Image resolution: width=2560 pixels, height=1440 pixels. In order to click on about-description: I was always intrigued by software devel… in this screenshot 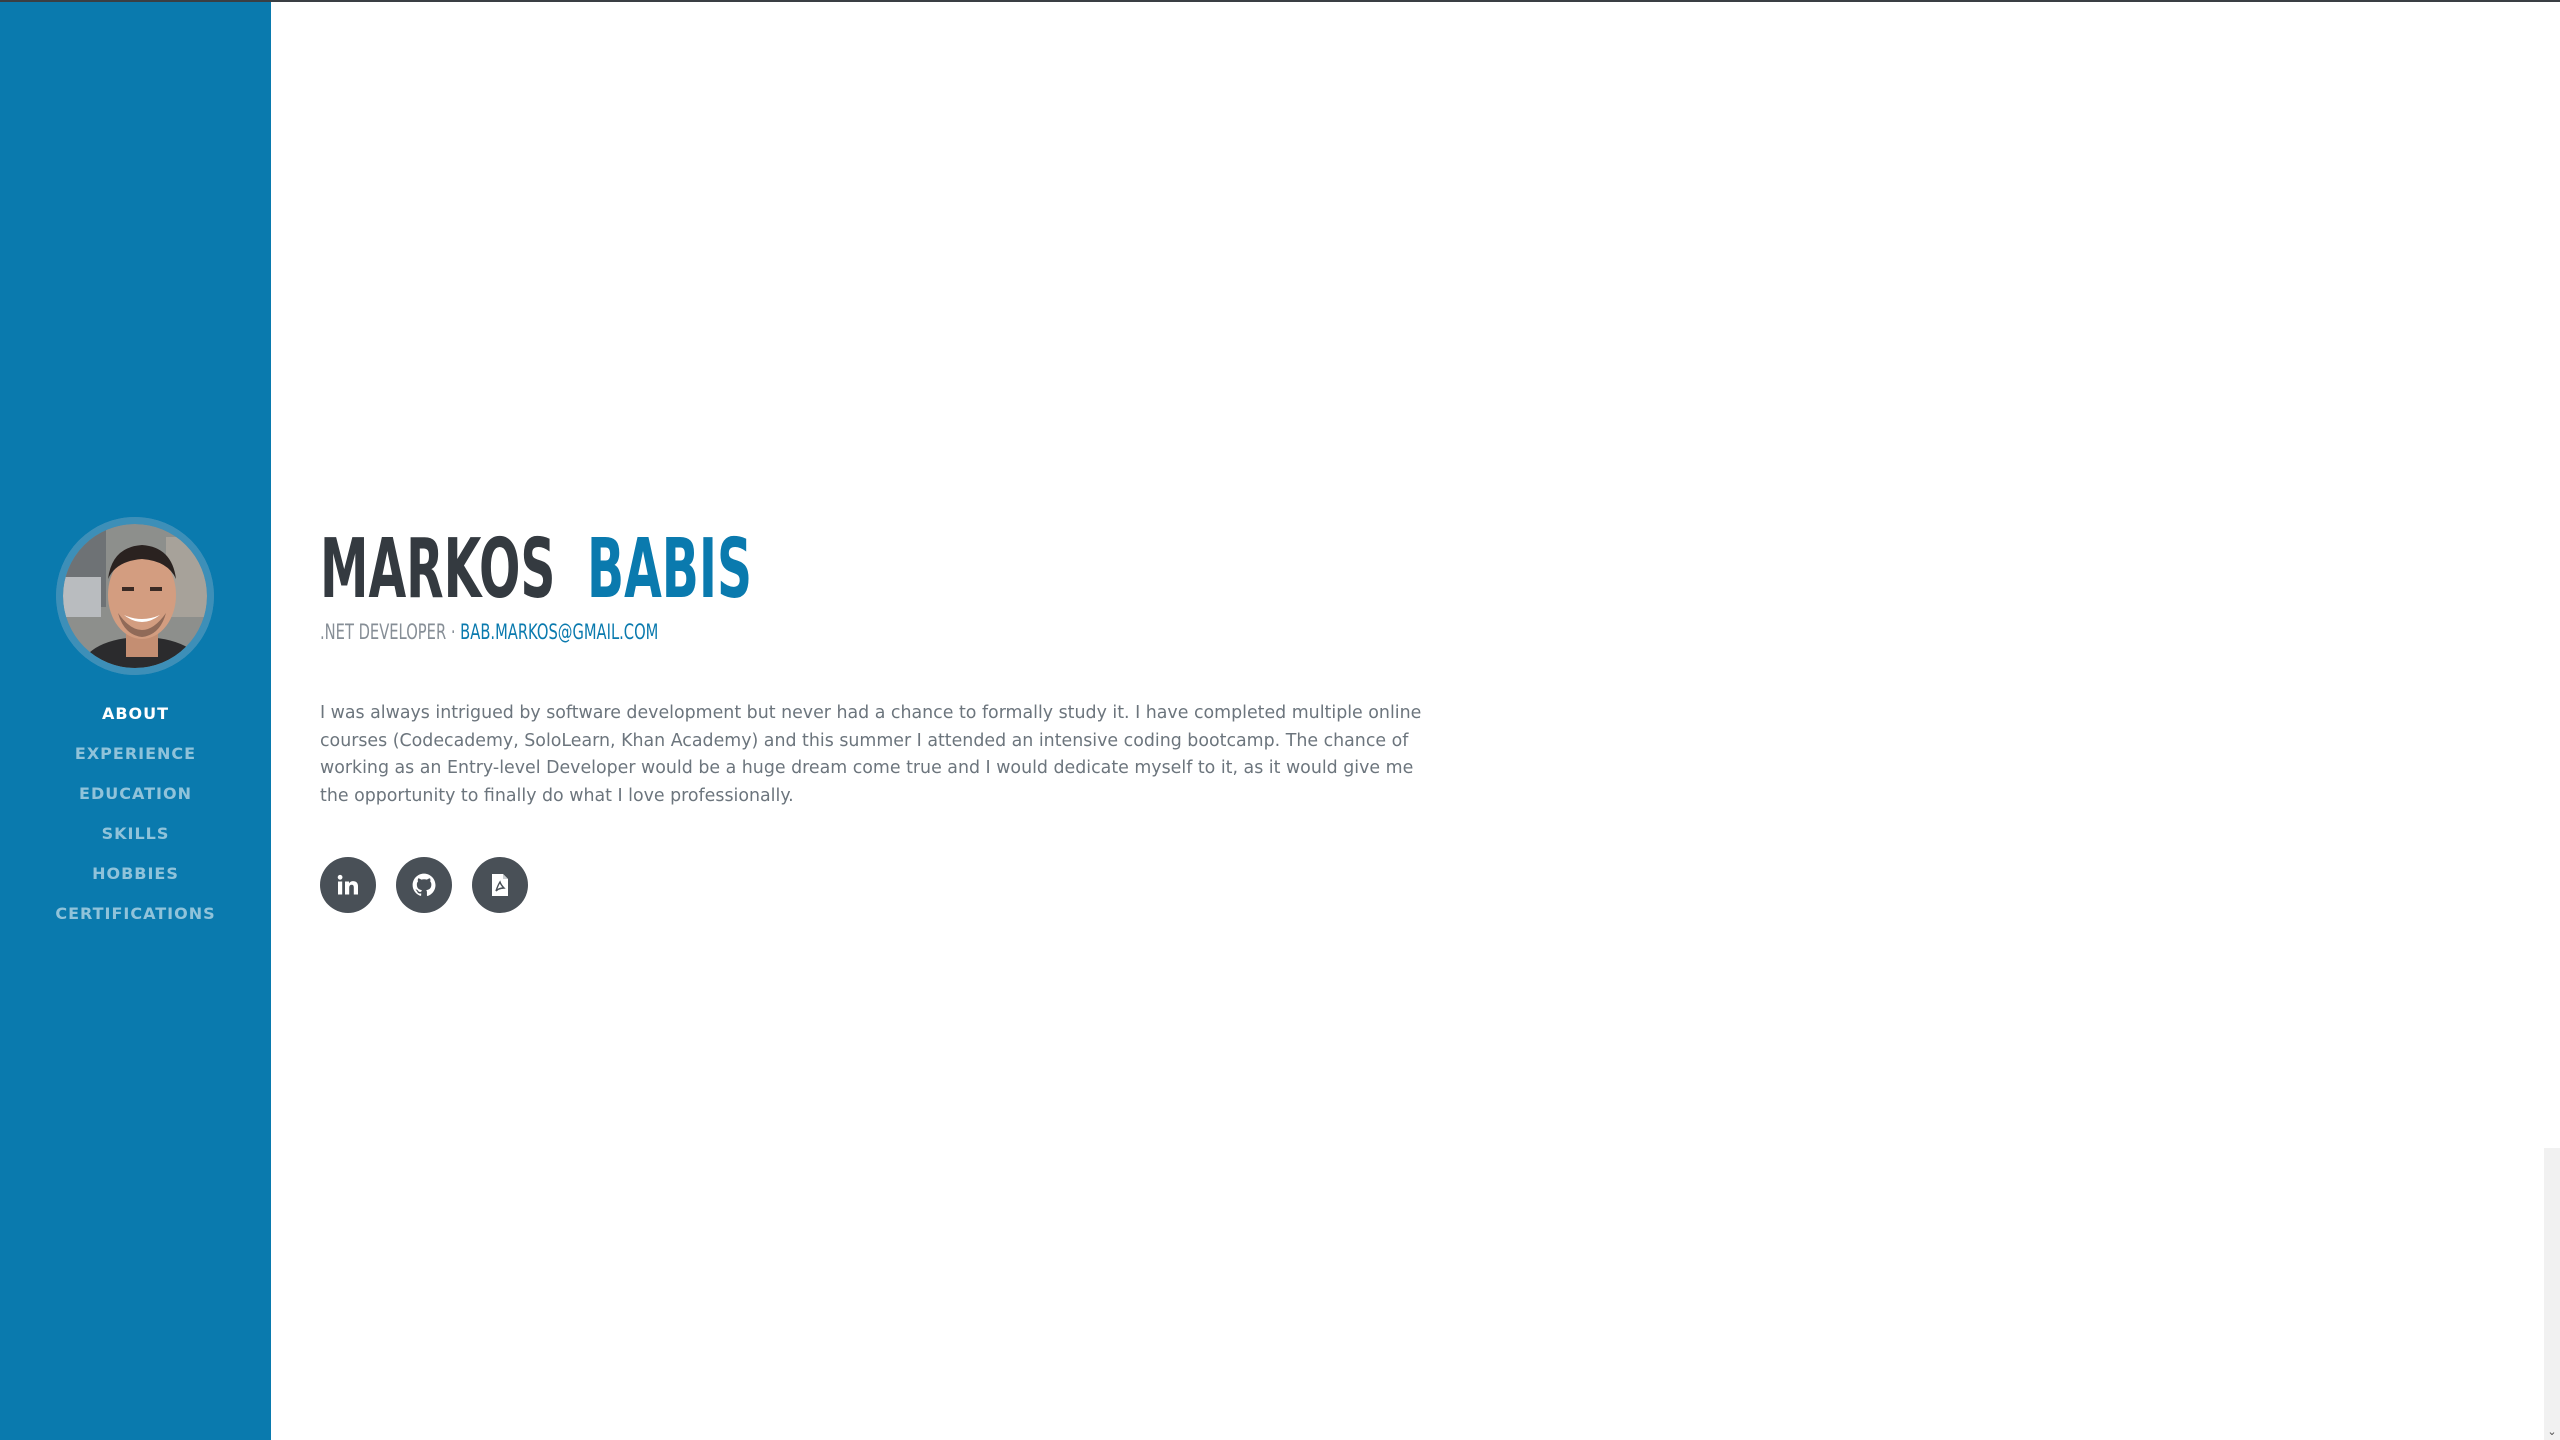, I will do `click(871, 754)`.